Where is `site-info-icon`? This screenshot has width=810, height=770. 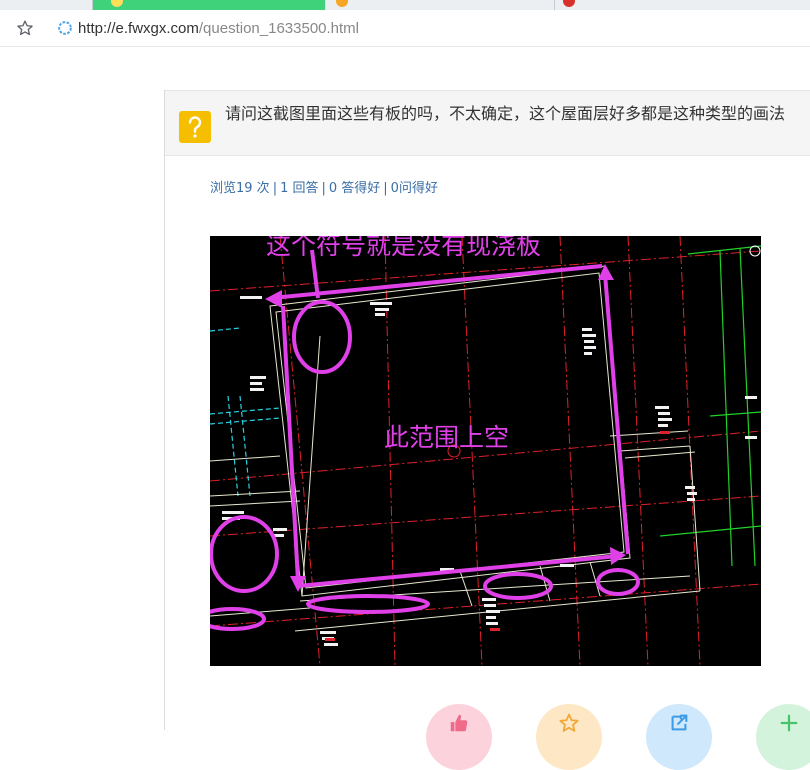 site-info-icon is located at coordinates (65, 28).